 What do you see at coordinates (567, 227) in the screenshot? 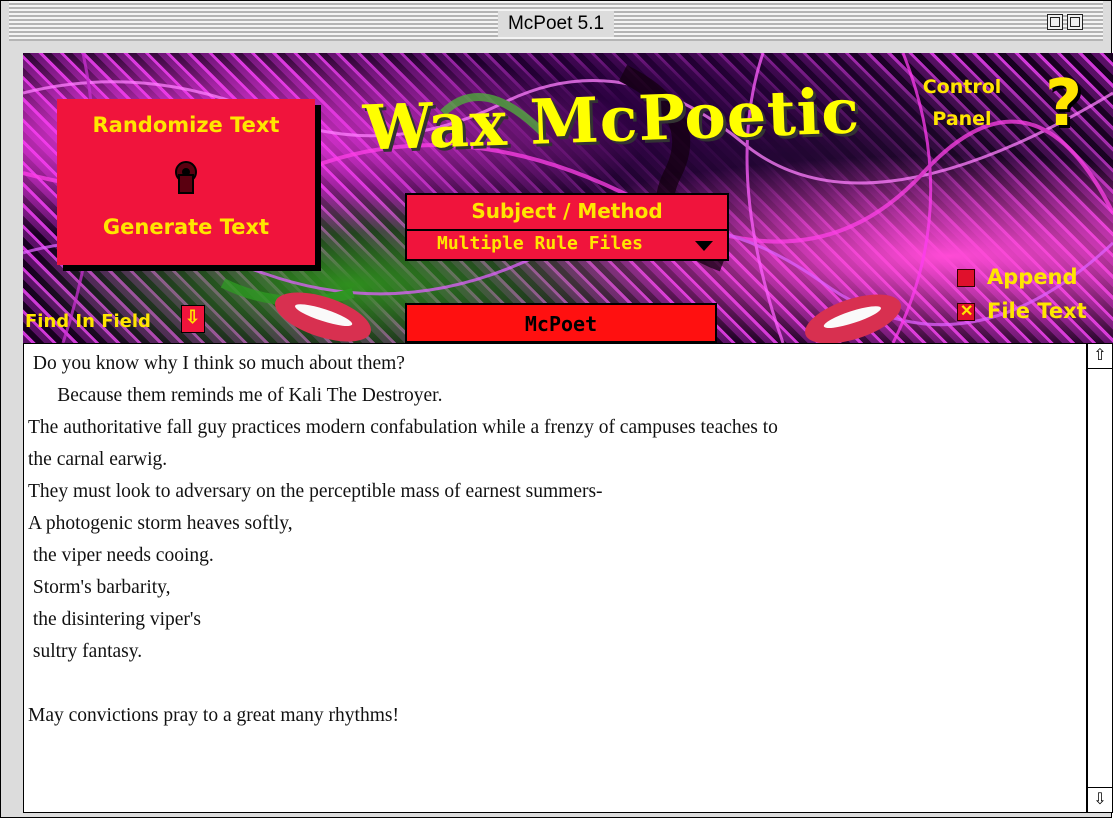
I see `subject-method-panel: Subject / Method Multiple Rule Files` at bounding box center [567, 227].